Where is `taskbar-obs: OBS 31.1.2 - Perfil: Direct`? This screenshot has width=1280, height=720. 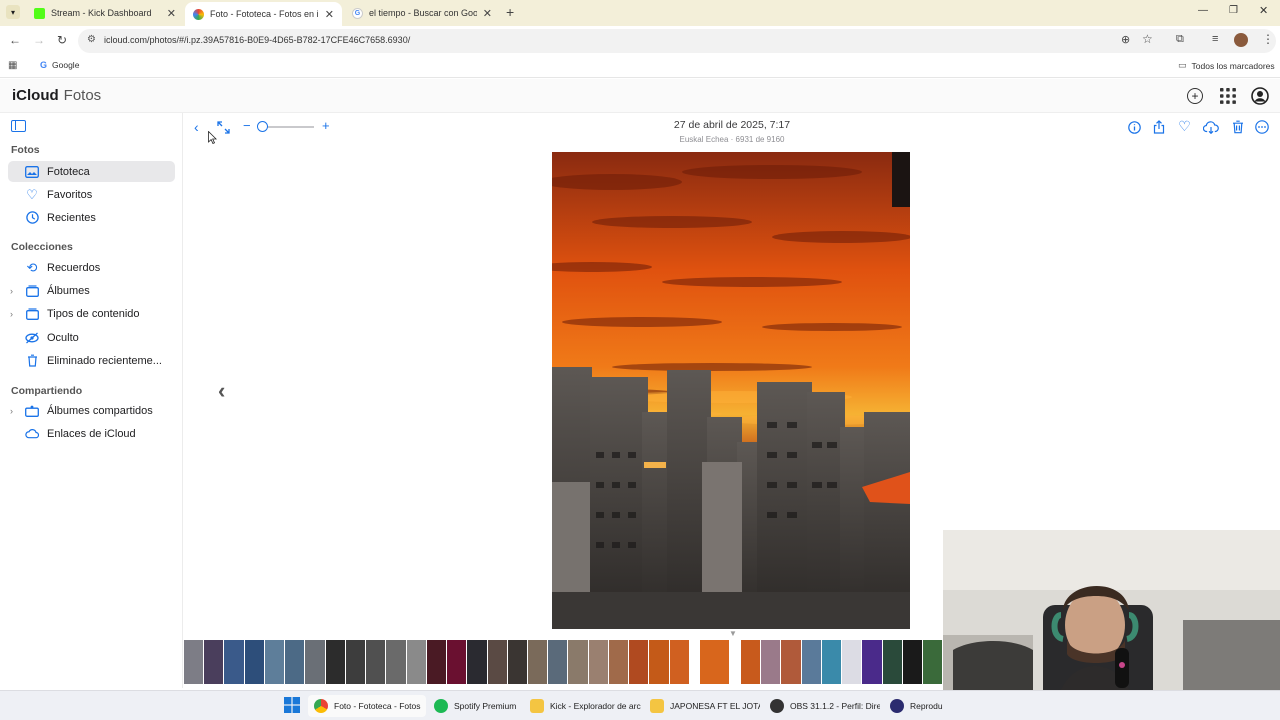
taskbar-obs: OBS 31.1.2 - Perfil: Direct is located at coordinates (825, 706).